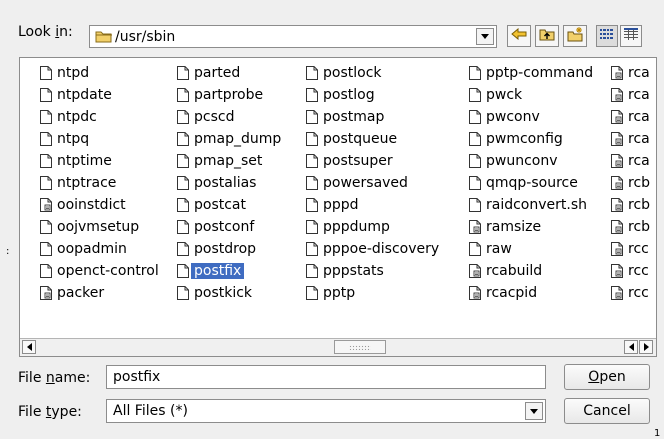 Image resolution: width=664 pixels, height=439 pixels. I want to click on scrollbar-thumb, so click(360, 347).